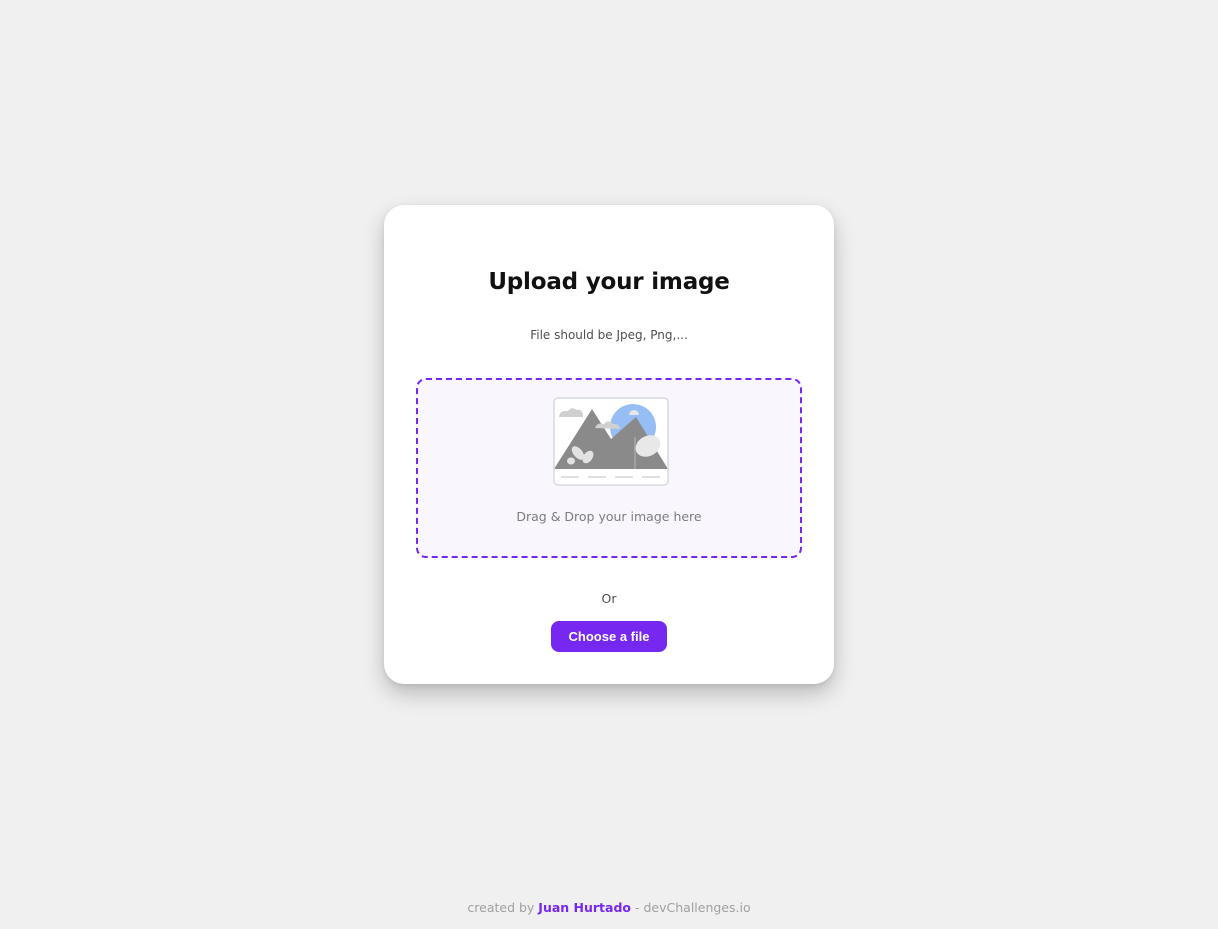 Image resolution: width=1218 pixels, height=929 pixels. Describe the element at coordinates (609, 636) in the screenshot. I see `choose-file-button: Choose a file` at that location.